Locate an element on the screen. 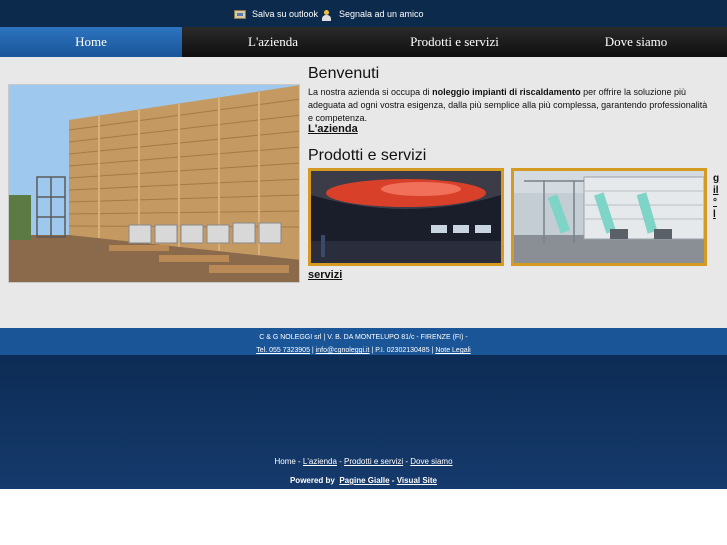 Image resolution: width=727 pixels, height=545 pixels. powered-by: Powered by Pagine Gialle - Visual Site is located at coordinates (363, 480).